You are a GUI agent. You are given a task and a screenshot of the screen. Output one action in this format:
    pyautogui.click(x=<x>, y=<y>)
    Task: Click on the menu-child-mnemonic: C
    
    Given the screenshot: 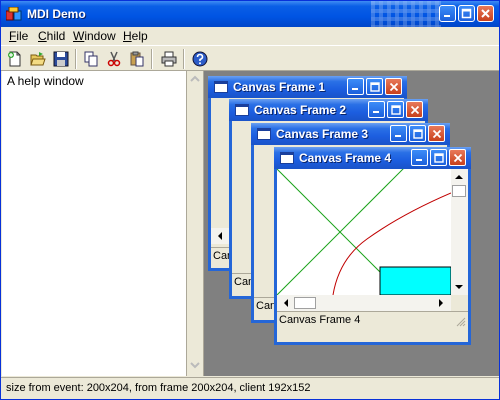 What is the action you would take?
    pyautogui.click(x=42, y=36)
    